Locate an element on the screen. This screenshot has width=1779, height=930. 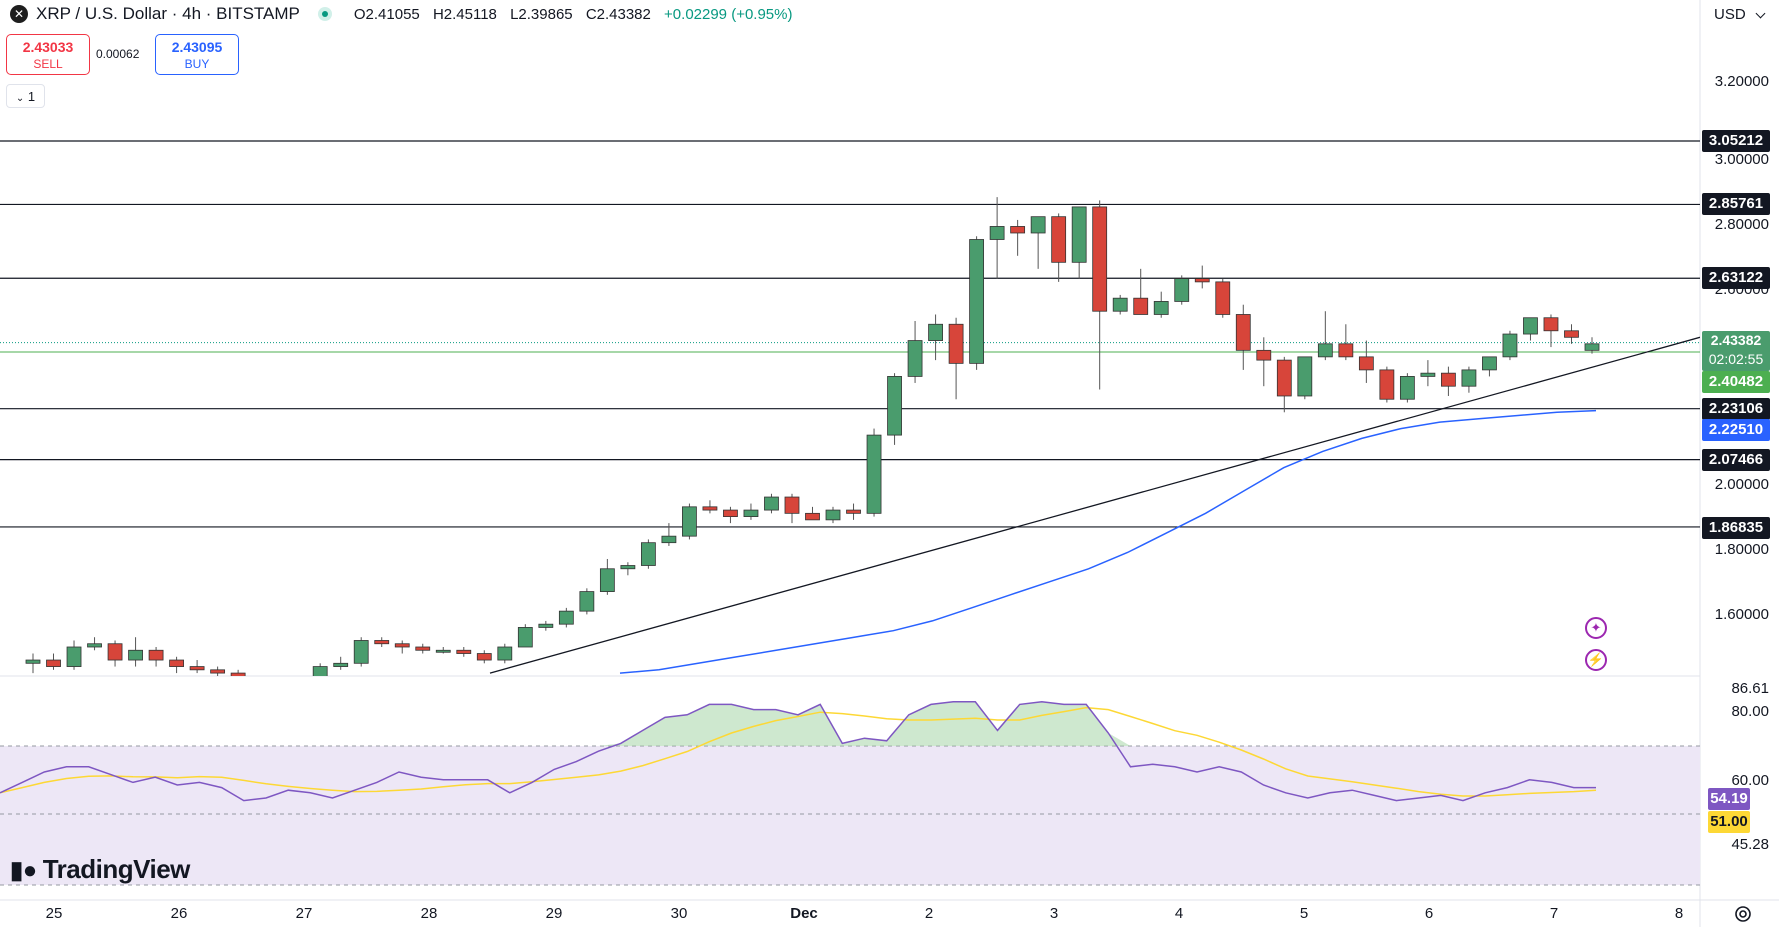
time-tick: 6 is located at coordinates (1429, 913).